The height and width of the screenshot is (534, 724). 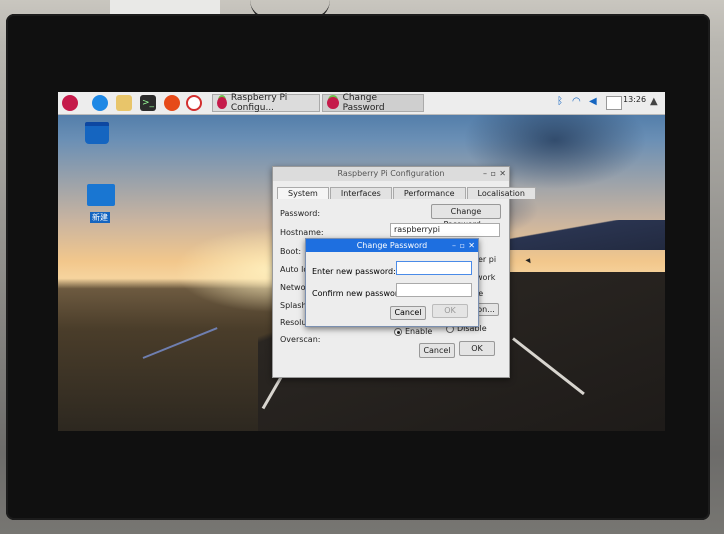 I want to click on change-password-title: Change Password, so click(x=392, y=245).